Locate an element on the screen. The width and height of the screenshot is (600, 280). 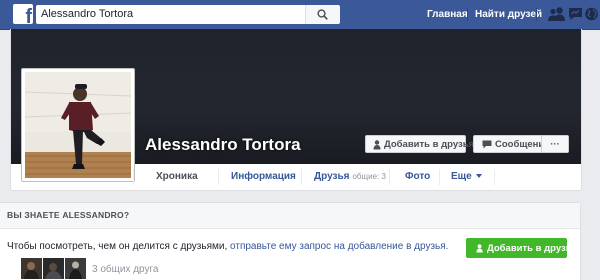
more-options-button: ··· is located at coordinates (555, 144).